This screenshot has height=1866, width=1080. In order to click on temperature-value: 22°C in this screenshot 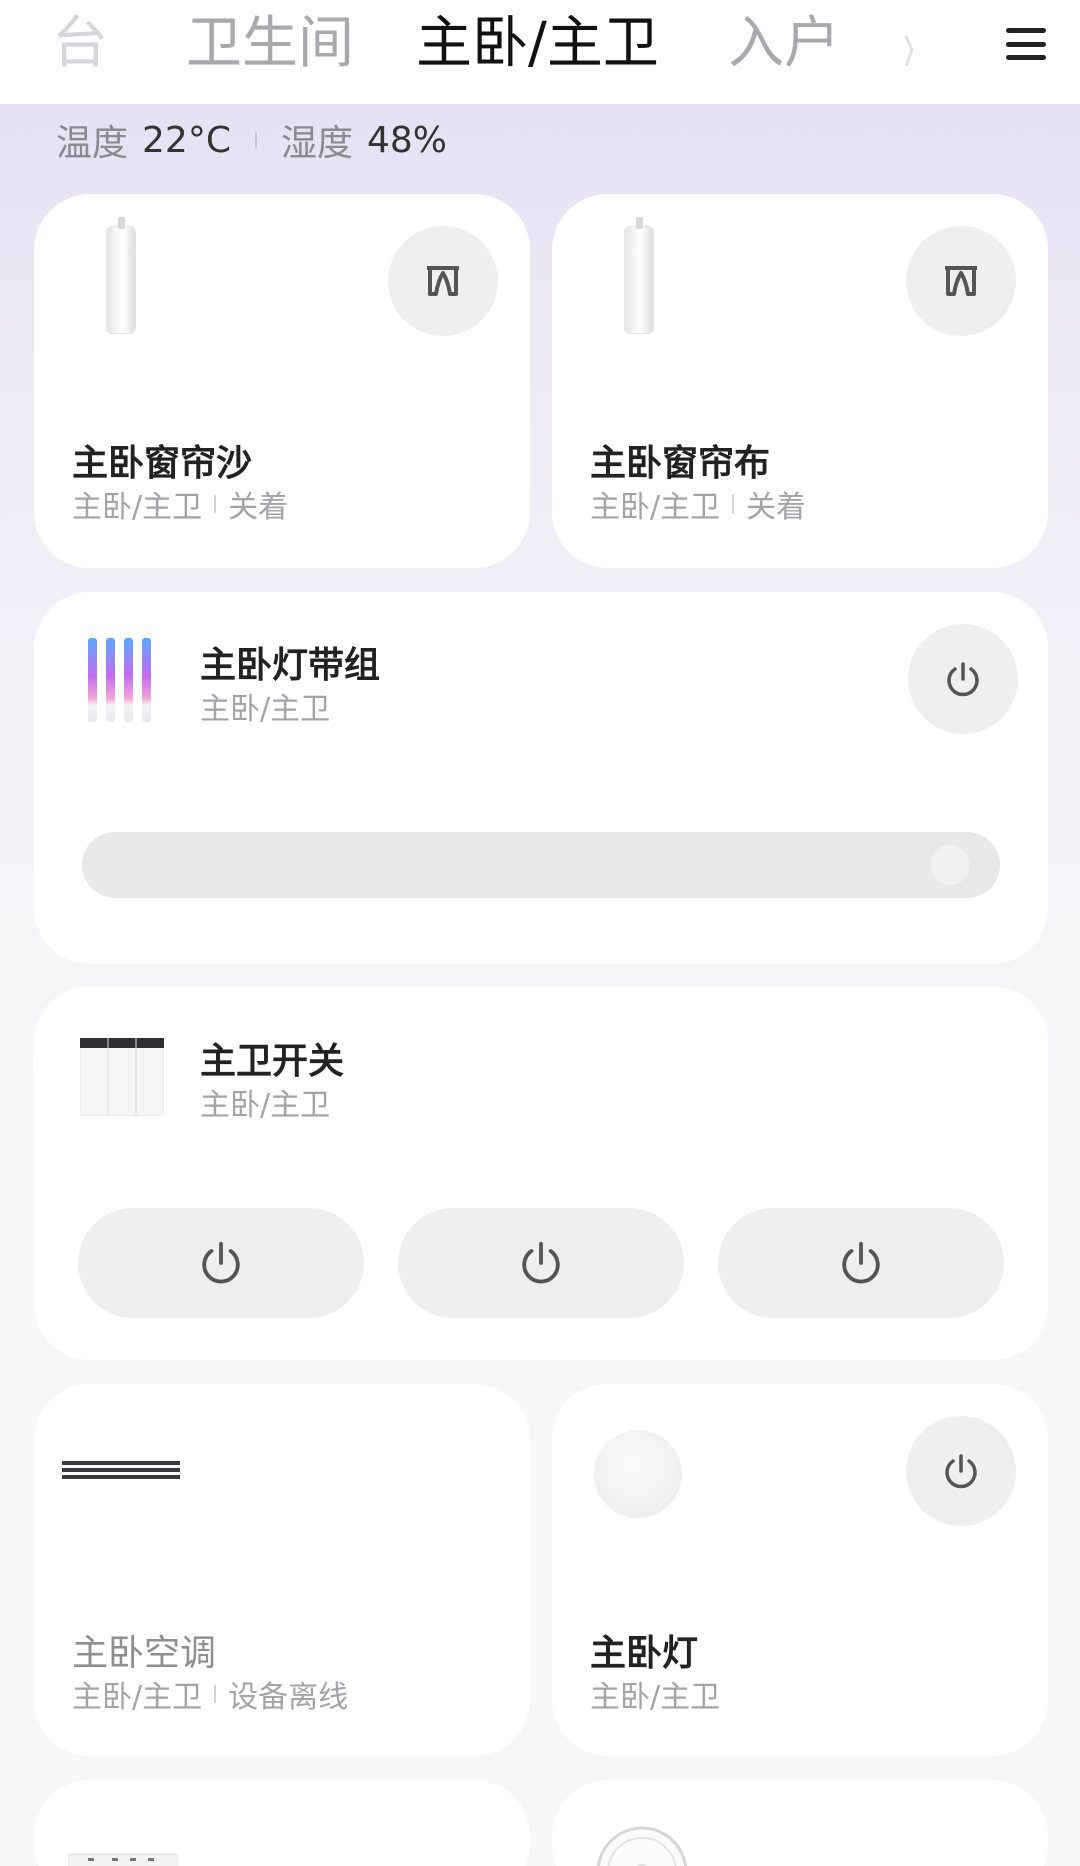, I will do `click(186, 140)`.